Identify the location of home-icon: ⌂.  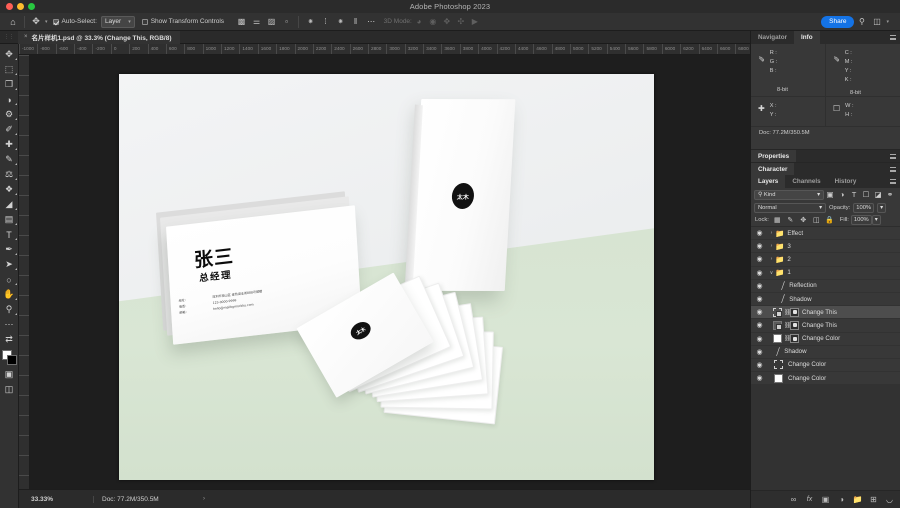
(13, 22).